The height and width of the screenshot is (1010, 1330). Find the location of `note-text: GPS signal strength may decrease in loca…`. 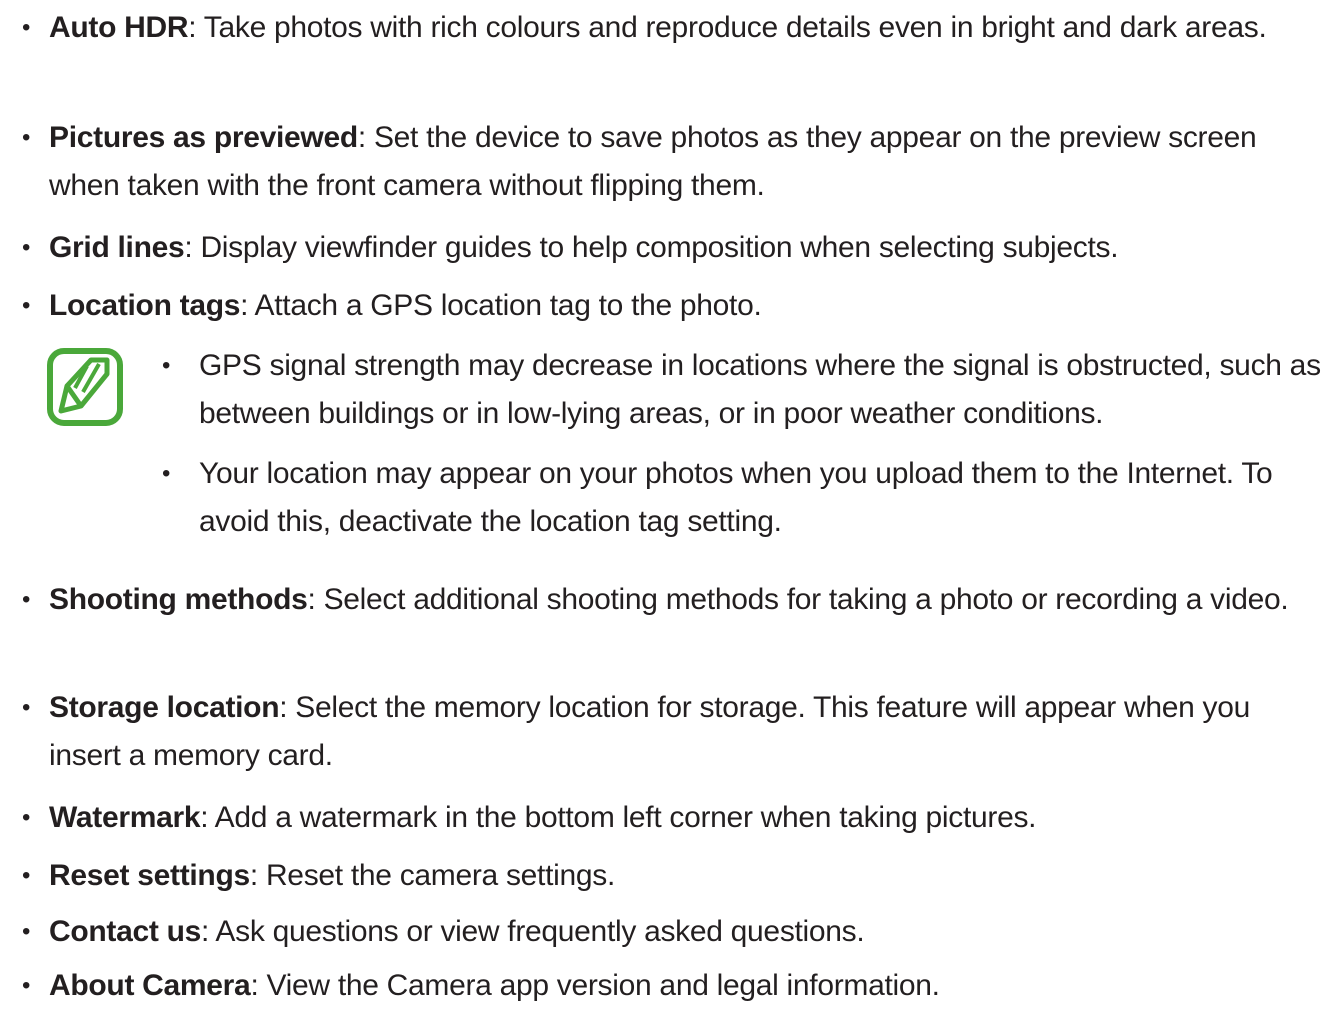

note-text: GPS signal strength may decrease in loca… is located at coordinates (760, 389).